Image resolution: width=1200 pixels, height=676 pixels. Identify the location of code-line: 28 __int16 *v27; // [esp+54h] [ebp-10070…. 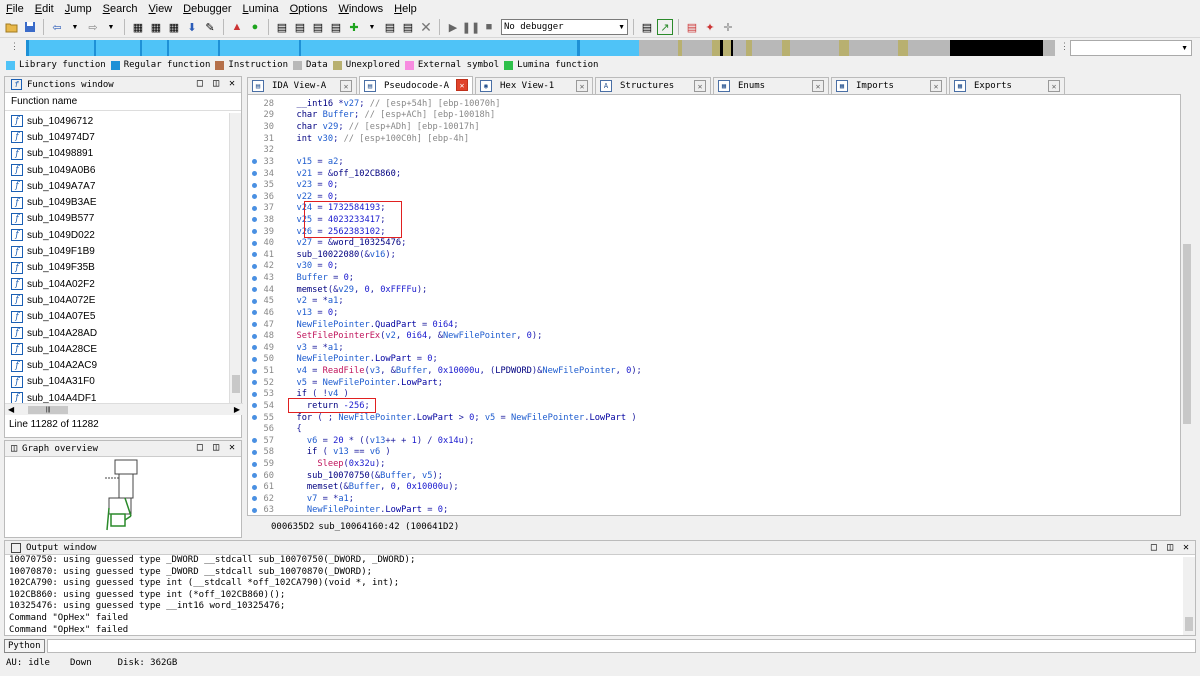
(713, 104).